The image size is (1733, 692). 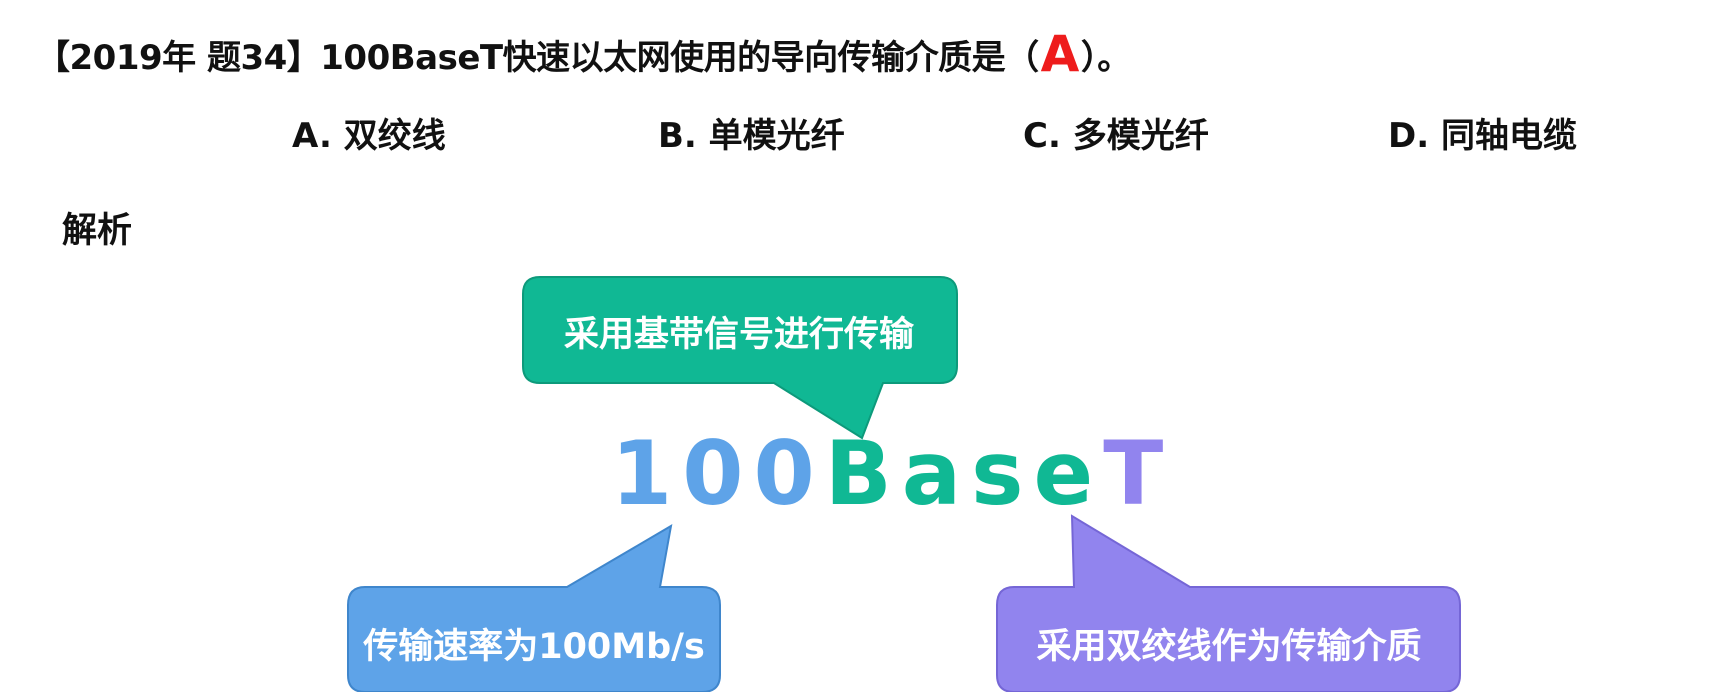 What do you see at coordinates (740, 358) in the screenshot?
I see `bubble-top` at bounding box center [740, 358].